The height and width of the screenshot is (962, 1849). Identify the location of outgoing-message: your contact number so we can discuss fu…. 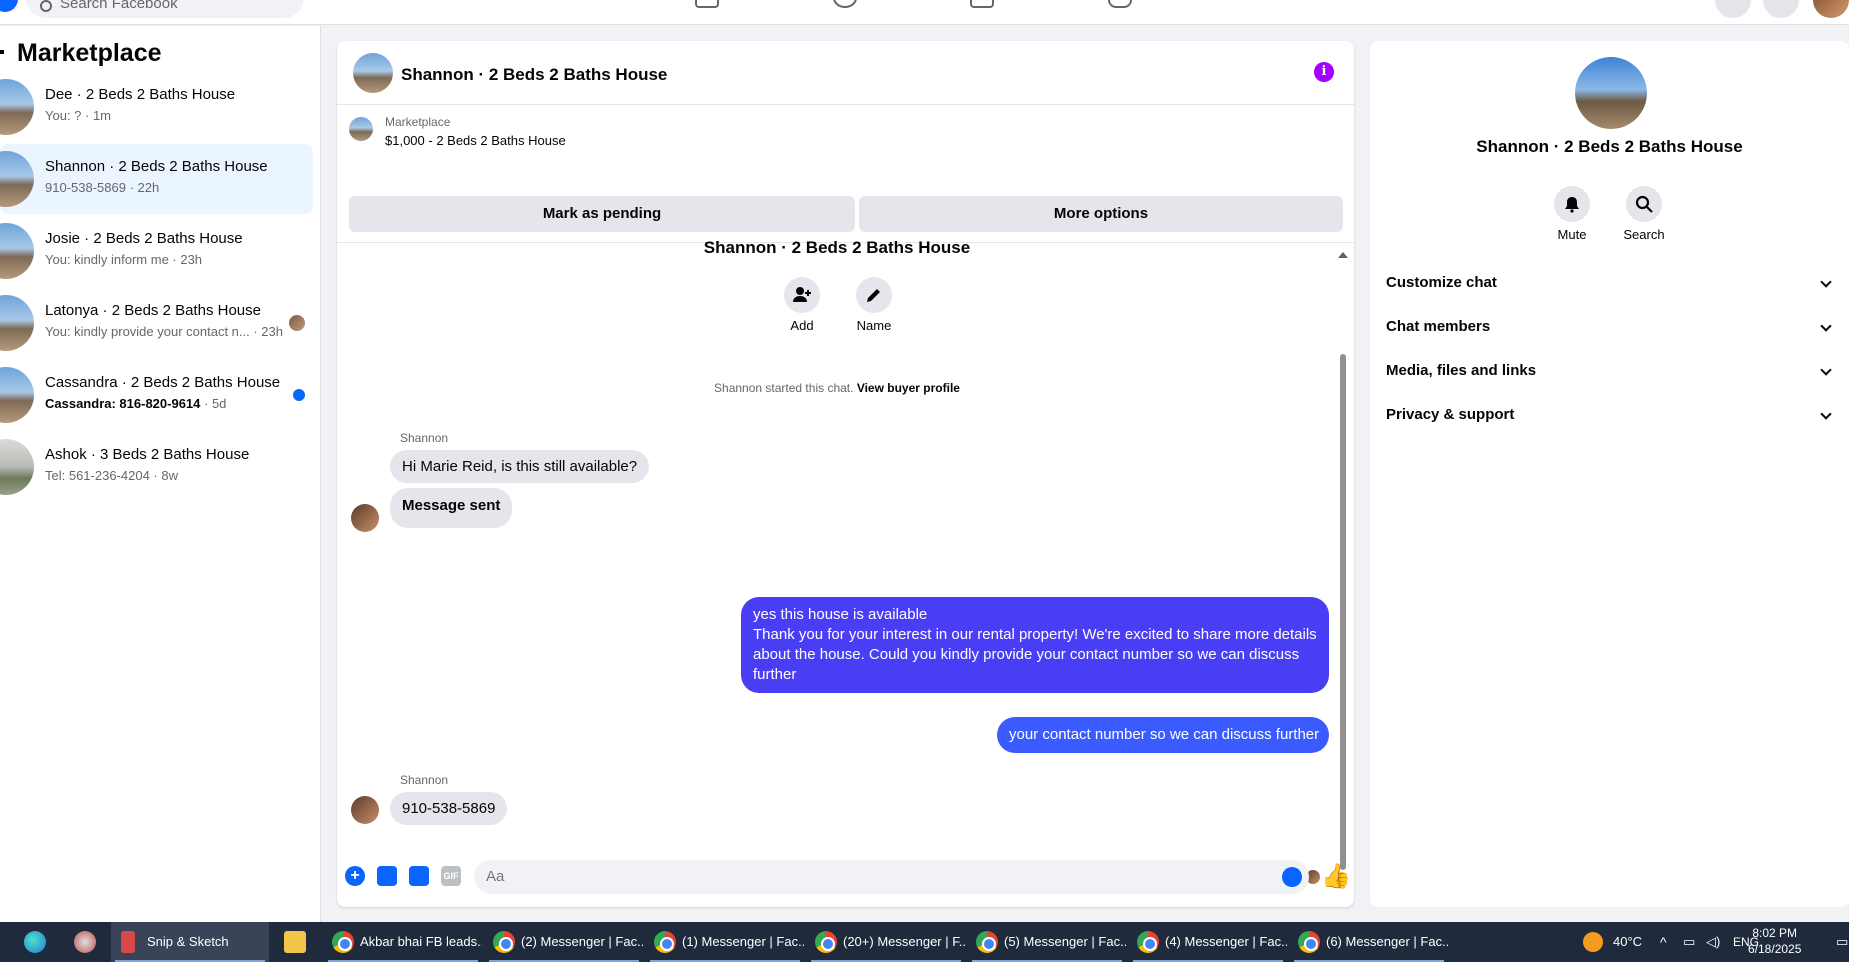
(1163, 735).